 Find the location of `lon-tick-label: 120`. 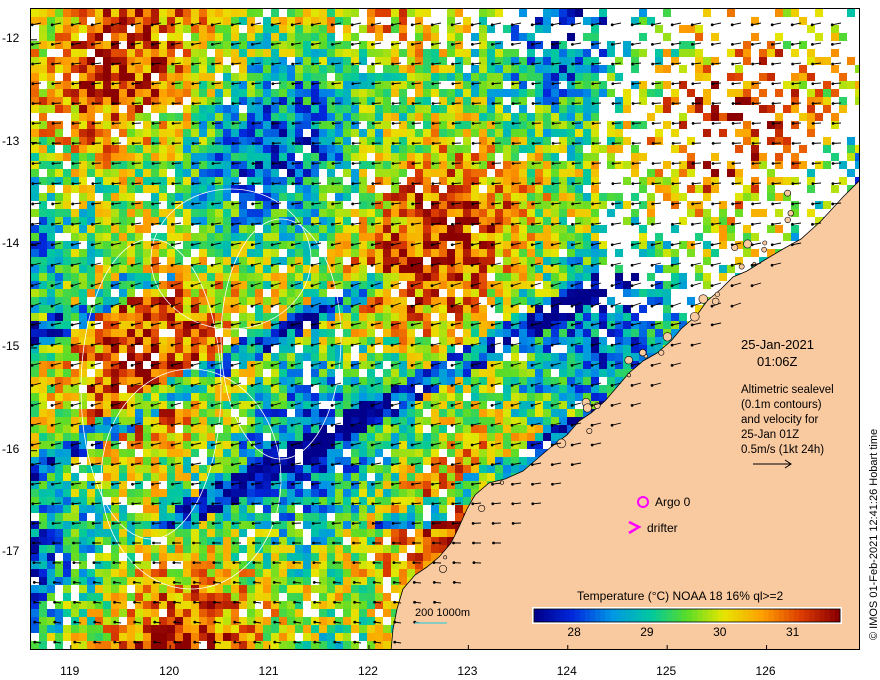

lon-tick-label: 120 is located at coordinates (169, 671).